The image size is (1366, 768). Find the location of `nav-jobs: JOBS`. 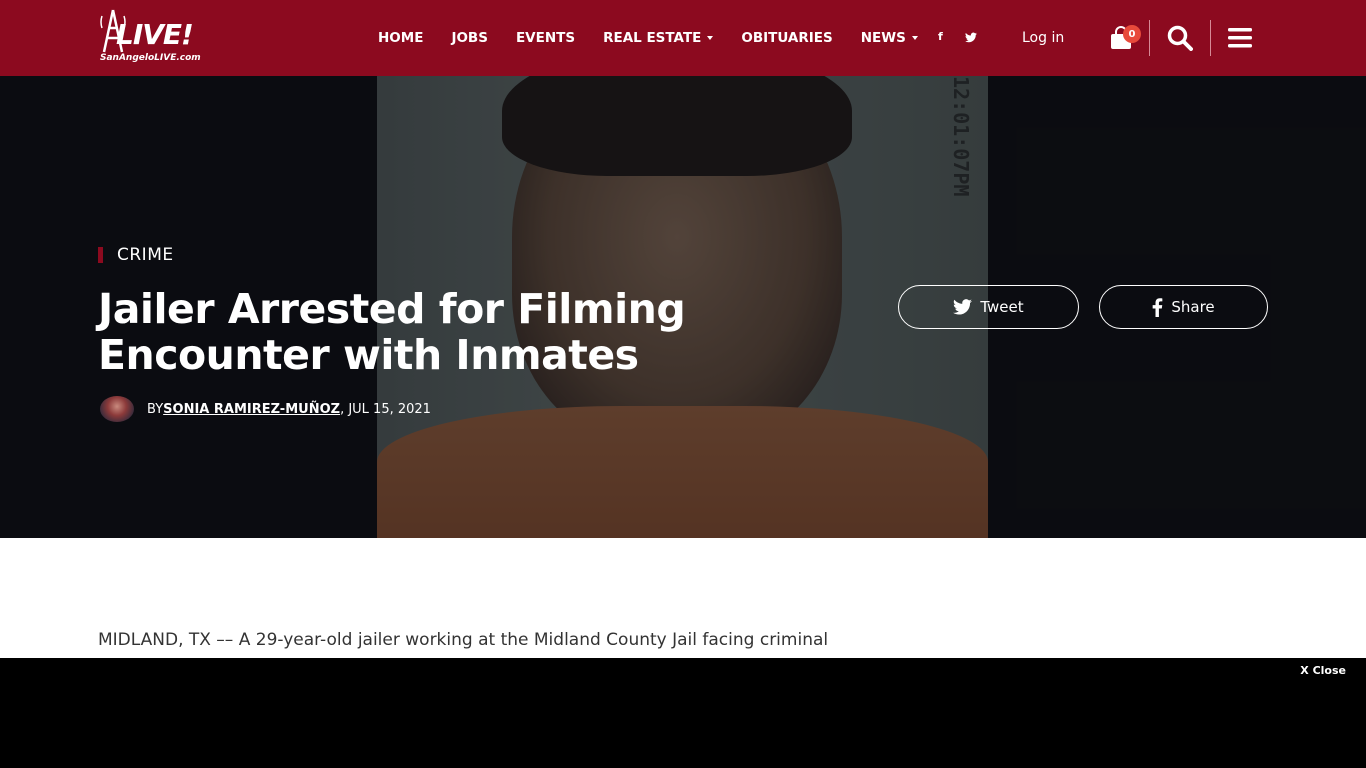

nav-jobs: JOBS is located at coordinates (469, 38).